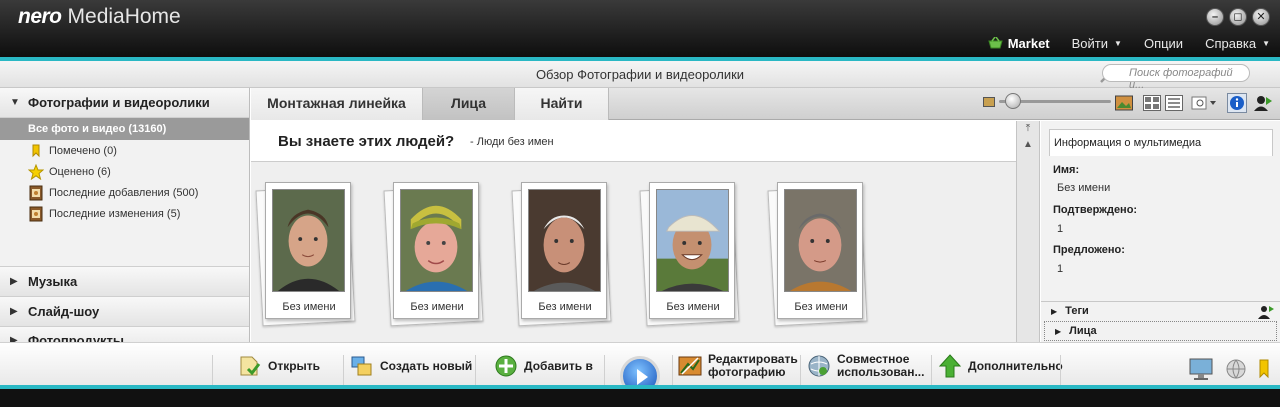 The height and width of the screenshot is (407, 1280). I want to click on menu-help: Справка ▼, so click(1237, 43).